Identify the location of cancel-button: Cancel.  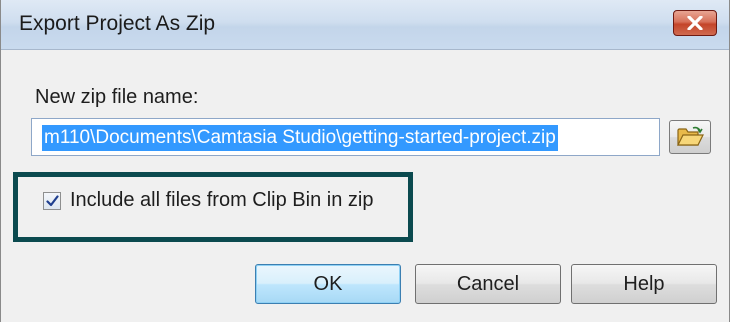
(488, 284).